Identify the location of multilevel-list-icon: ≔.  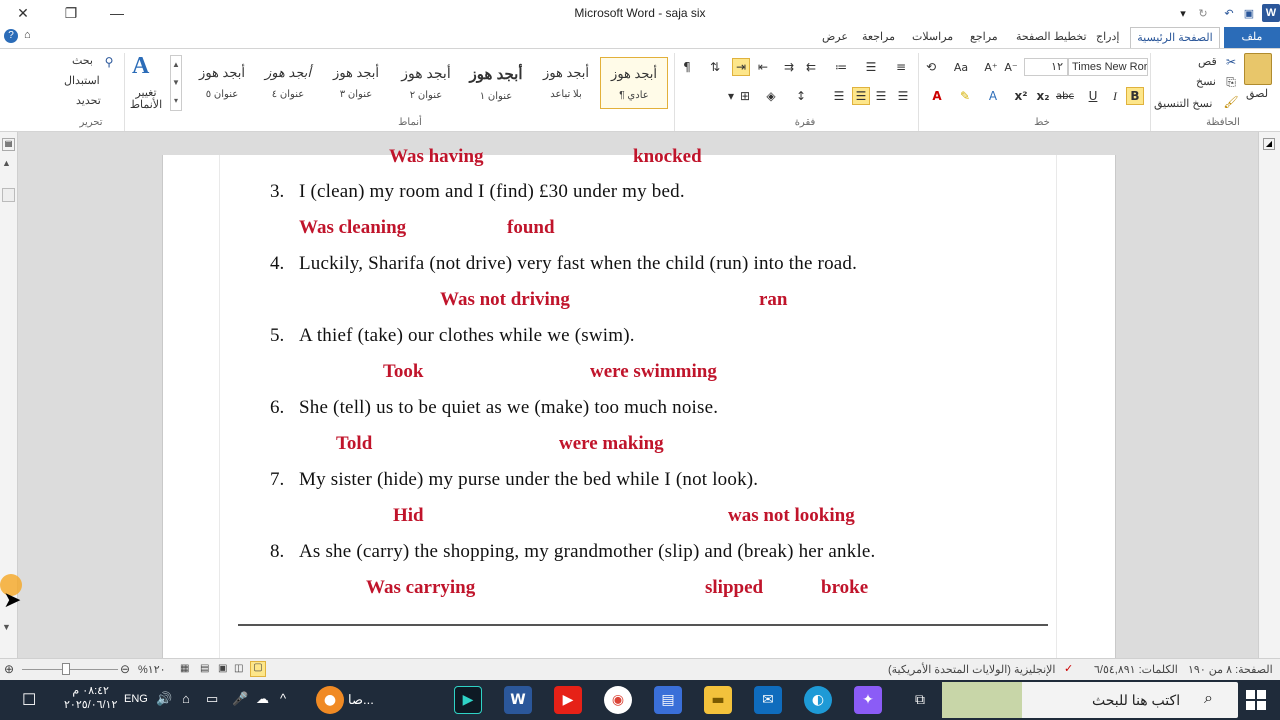
(841, 67).